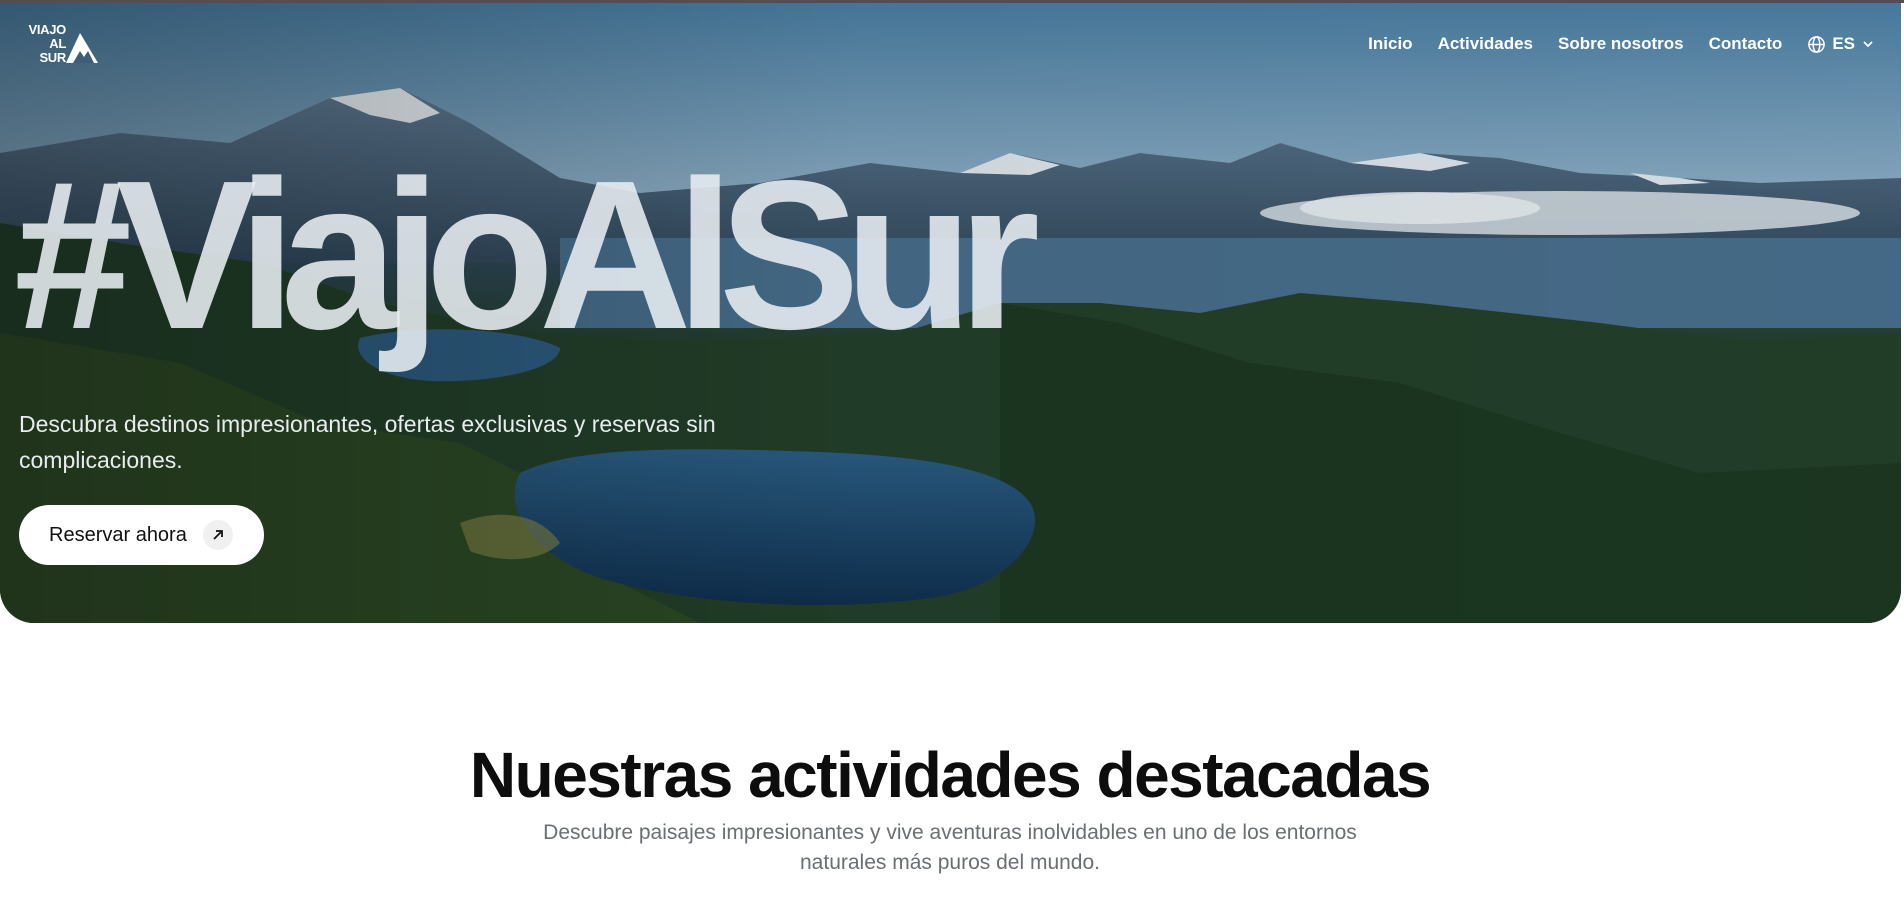  I want to click on language-selector: ES, so click(1841, 44).